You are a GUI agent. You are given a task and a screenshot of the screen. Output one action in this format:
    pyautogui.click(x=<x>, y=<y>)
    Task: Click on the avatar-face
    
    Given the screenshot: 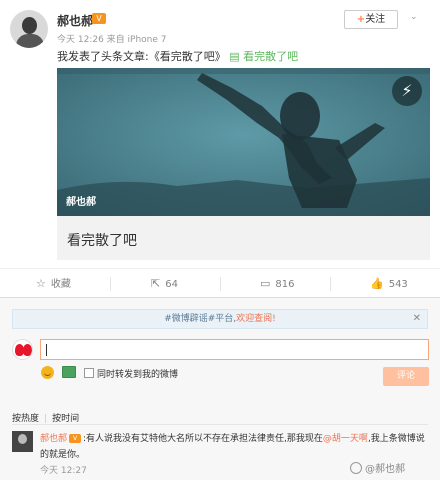 What is the action you would take?
    pyautogui.click(x=22, y=439)
    